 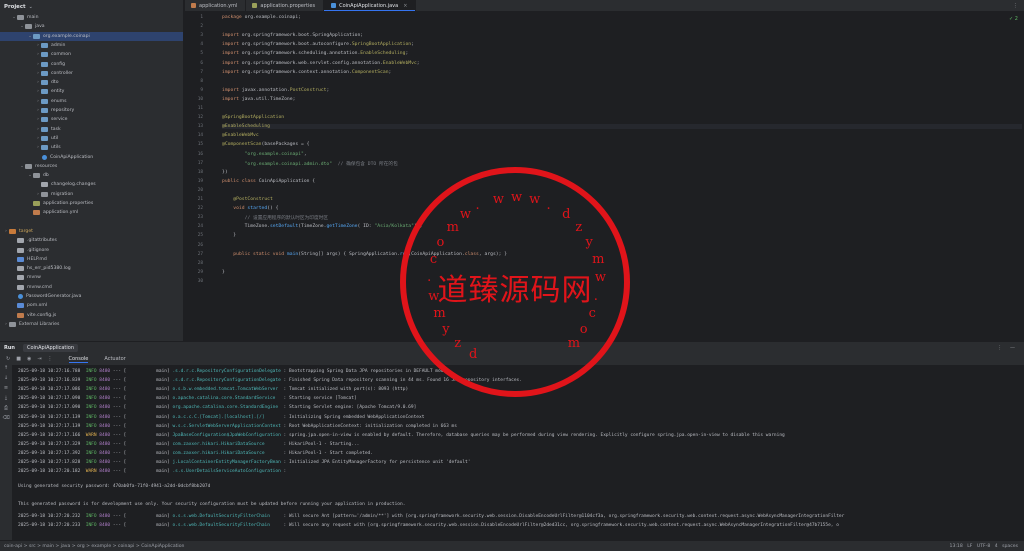 What do you see at coordinates (91, 324) in the screenshot?
I see `tree-item: › External Libraries` at bounding box center [91, 324].